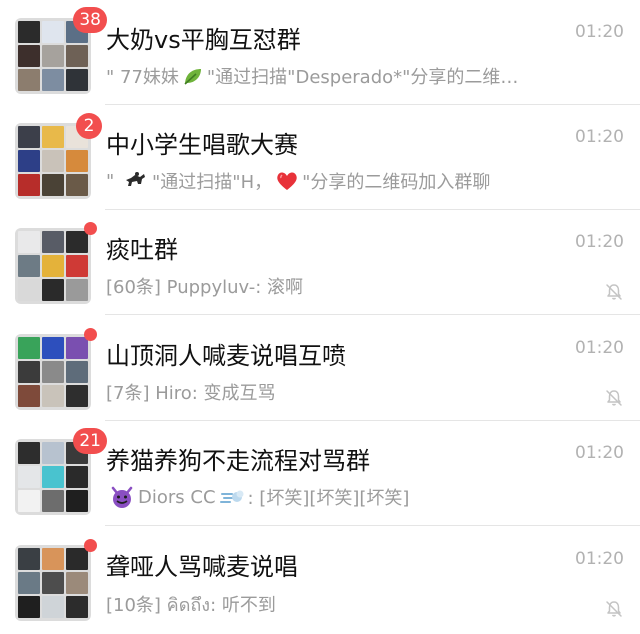 Image resolution: width=640 pixels, height=634 pixels. Describe the element at coordinates (212, 182) in the screenshot. I see `preview-text: "通过扫描"H，` at that location.